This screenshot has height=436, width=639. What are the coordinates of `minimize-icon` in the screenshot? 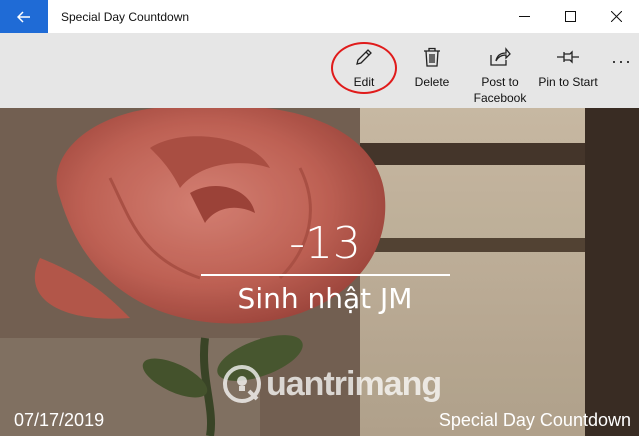 It's located at (524, 16).